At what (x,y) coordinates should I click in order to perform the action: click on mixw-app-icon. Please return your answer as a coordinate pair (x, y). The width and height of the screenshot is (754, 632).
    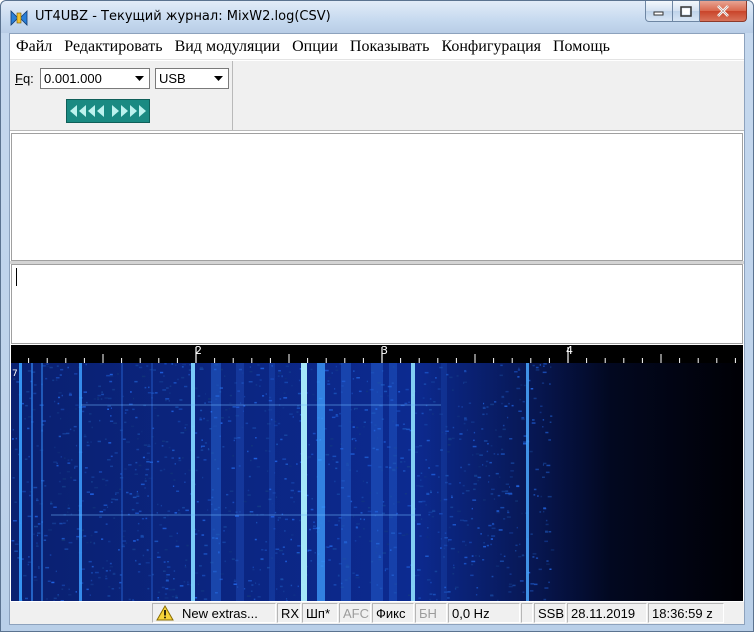
    Looking at the image, I should click on (19, 18).